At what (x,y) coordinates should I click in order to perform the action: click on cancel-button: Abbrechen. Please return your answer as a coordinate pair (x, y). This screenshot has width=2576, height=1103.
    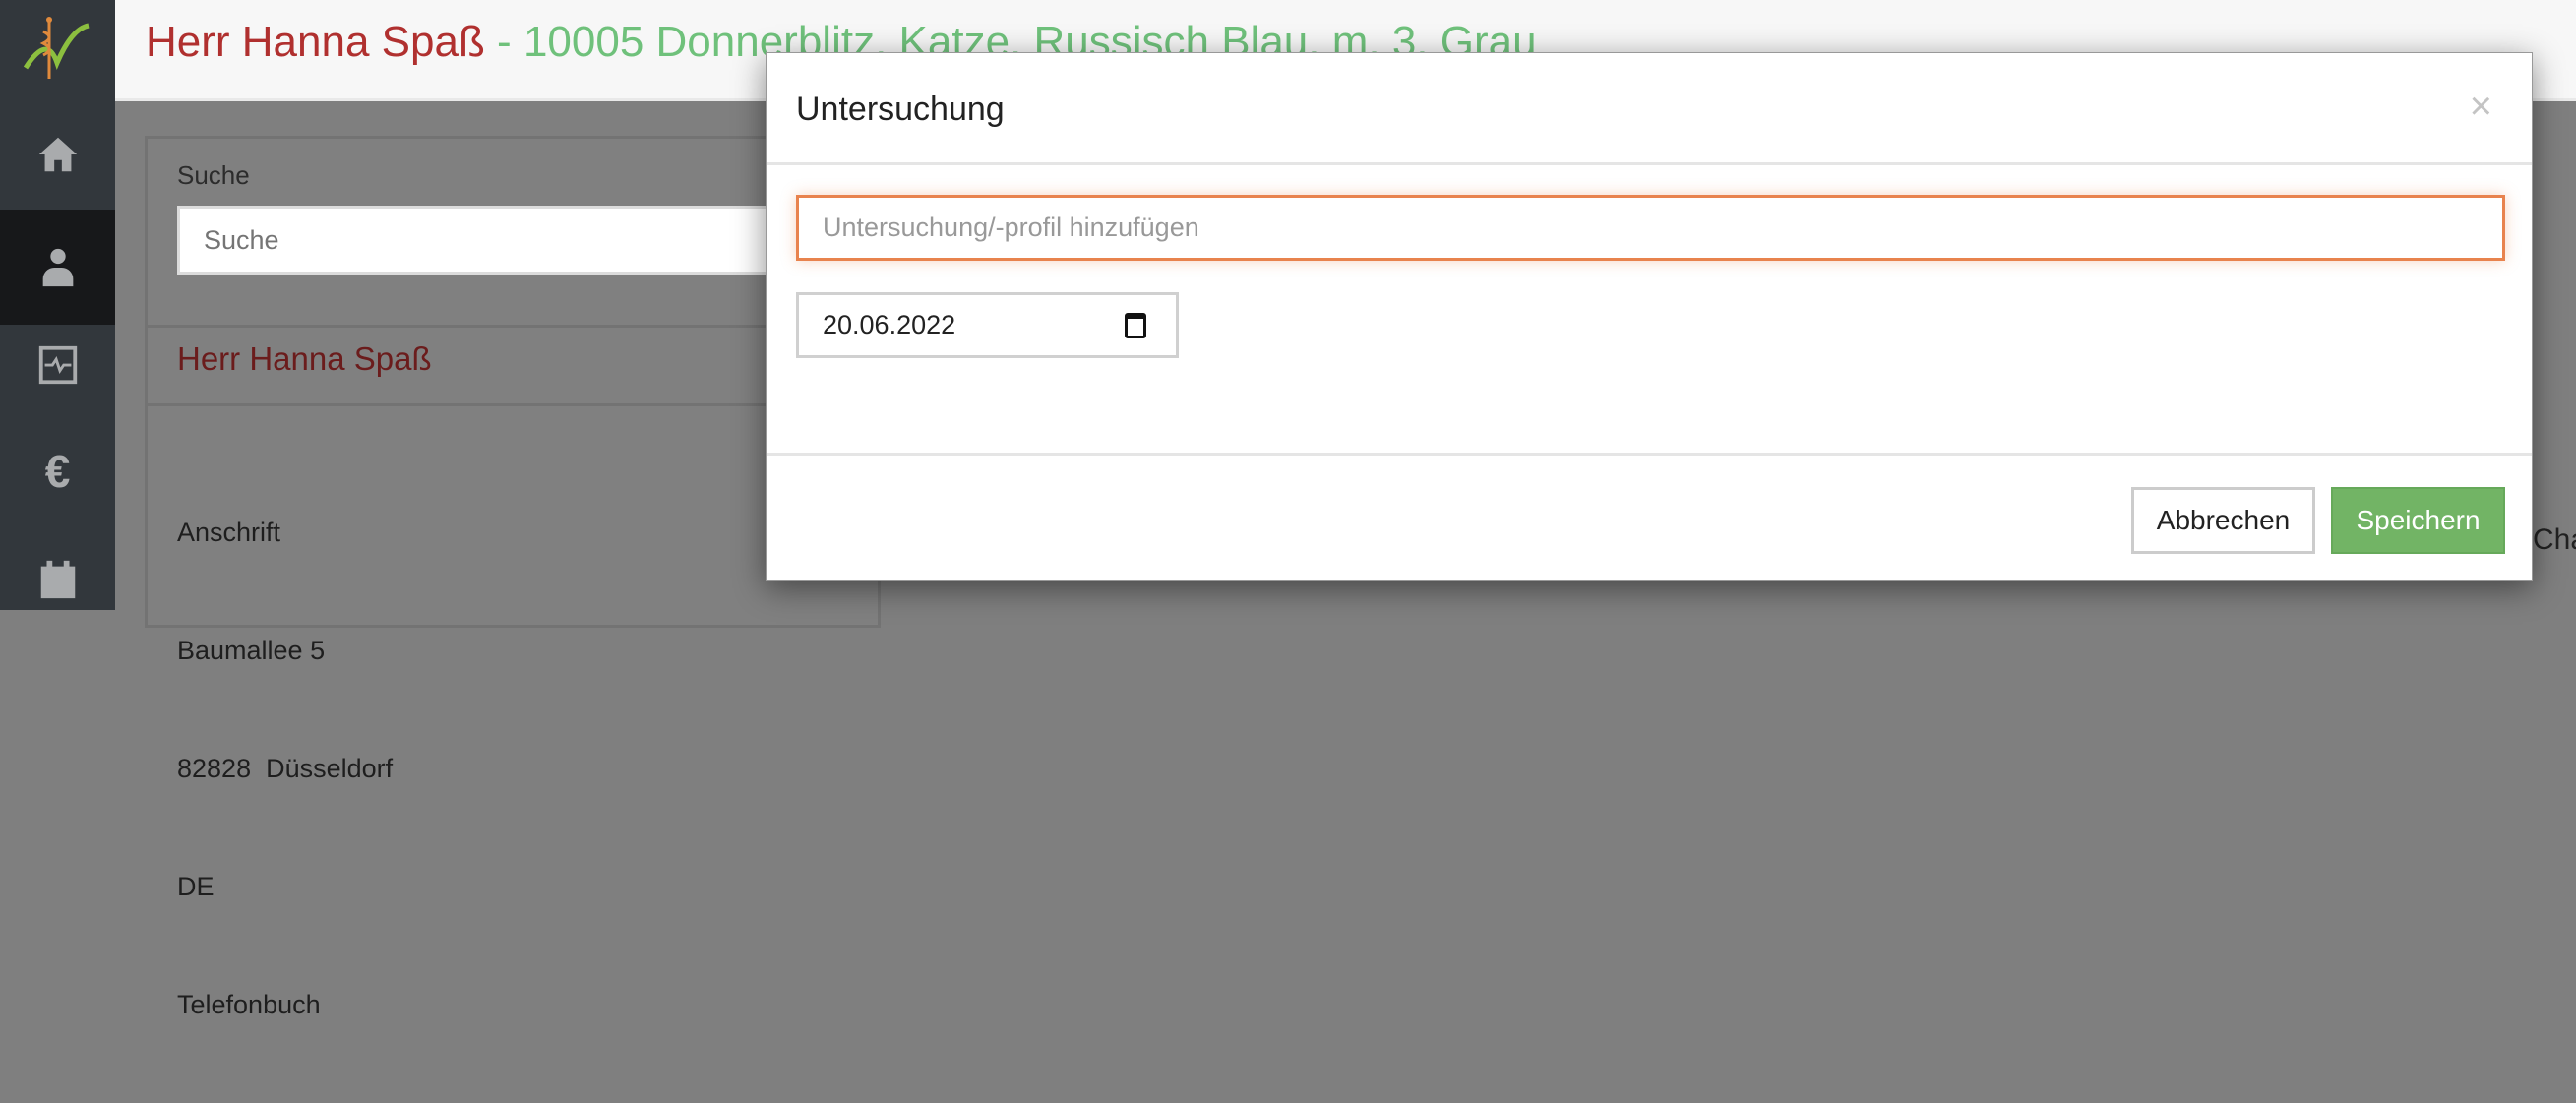
    Looking at the image, I should click on (2223, 520).